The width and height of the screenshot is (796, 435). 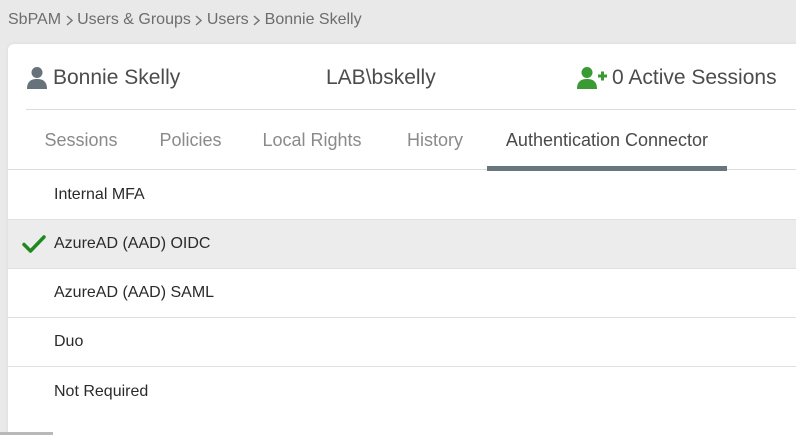 I want to click on tab-authentication-connector: Authentication Connector, so click(x=607, y=140).